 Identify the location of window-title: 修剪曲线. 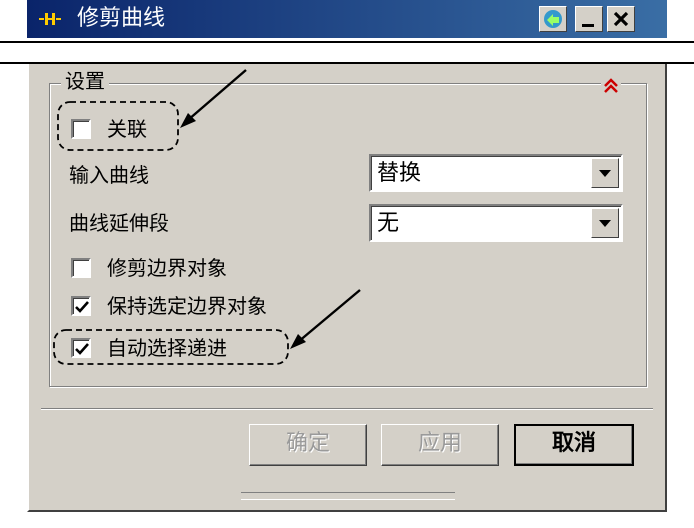
(121, 18).